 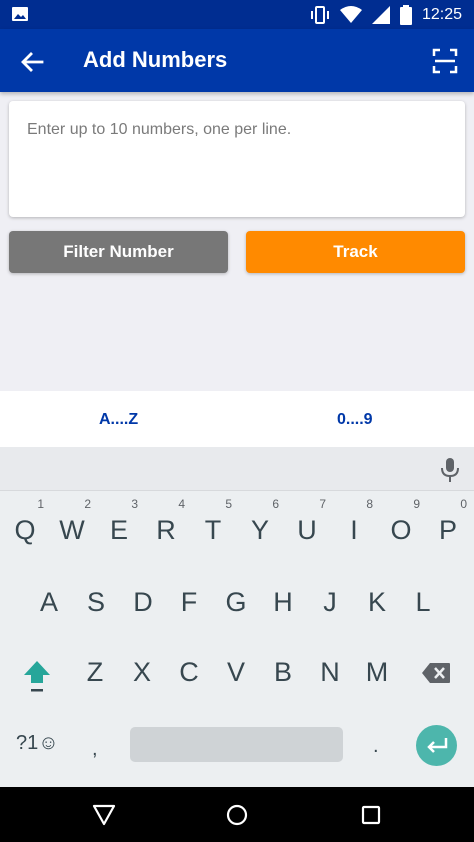 I want to click on keyboard-mode-row: A....Z 0....9, so click(x=237, y=419).